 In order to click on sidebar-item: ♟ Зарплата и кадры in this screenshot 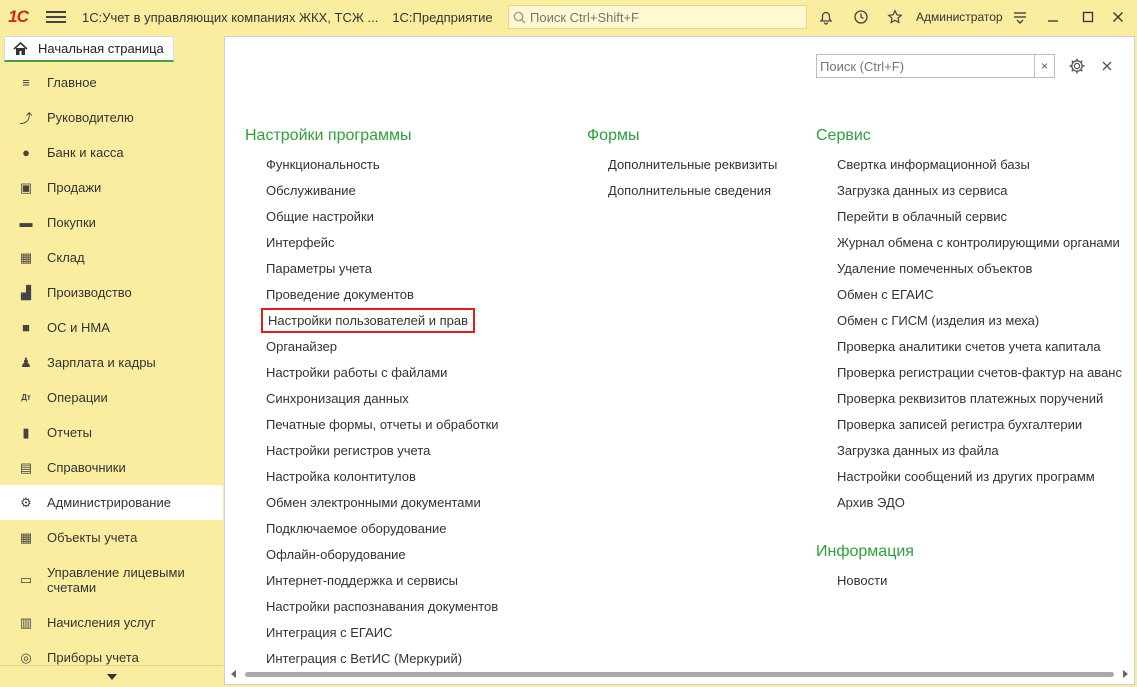, I will do `click(111, 362)`.